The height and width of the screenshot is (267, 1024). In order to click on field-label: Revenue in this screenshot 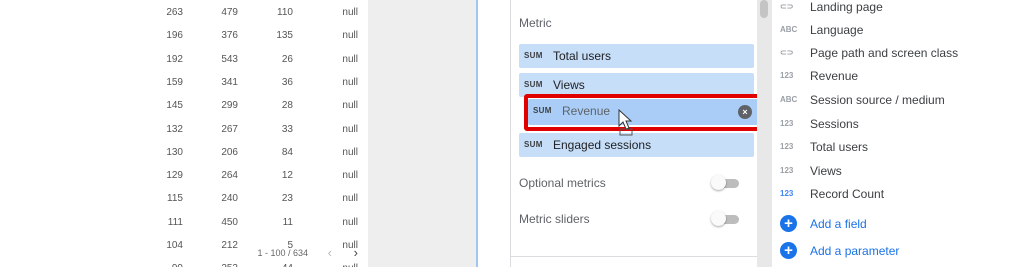, I will do `click(834, 76)`.